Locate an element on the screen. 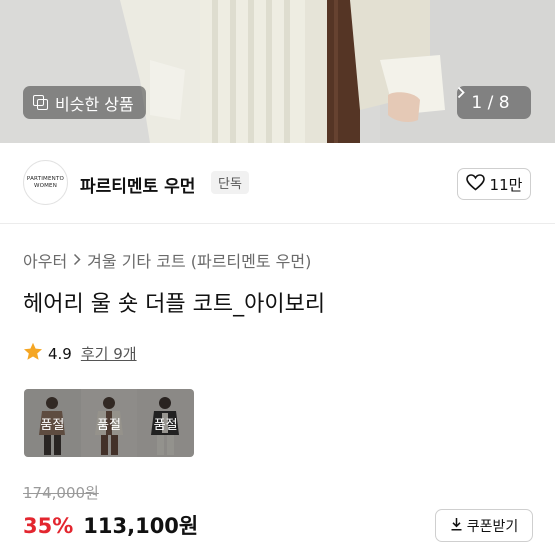  breadcrumb-item-outer: 아우터 is located at coordinates (45, 260).